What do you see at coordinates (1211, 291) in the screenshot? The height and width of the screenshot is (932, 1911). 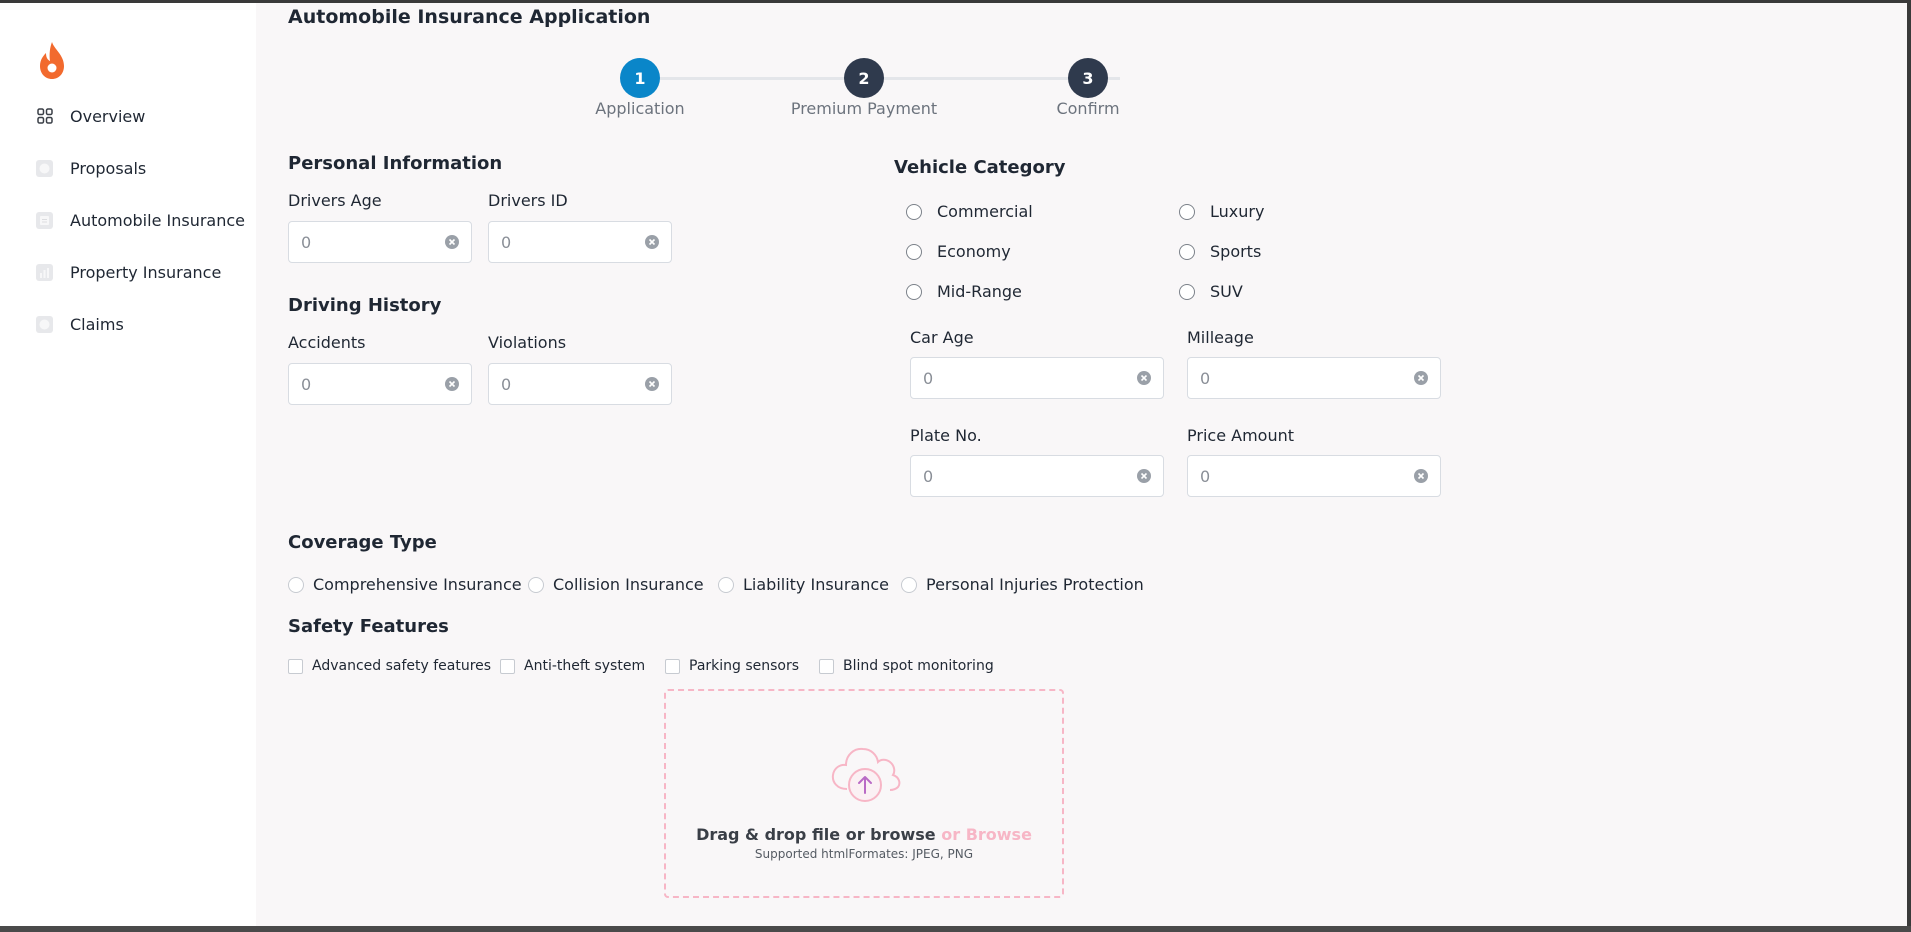 I see `vehicle-option-suv: SUV` at bounding box center [1211, 291].